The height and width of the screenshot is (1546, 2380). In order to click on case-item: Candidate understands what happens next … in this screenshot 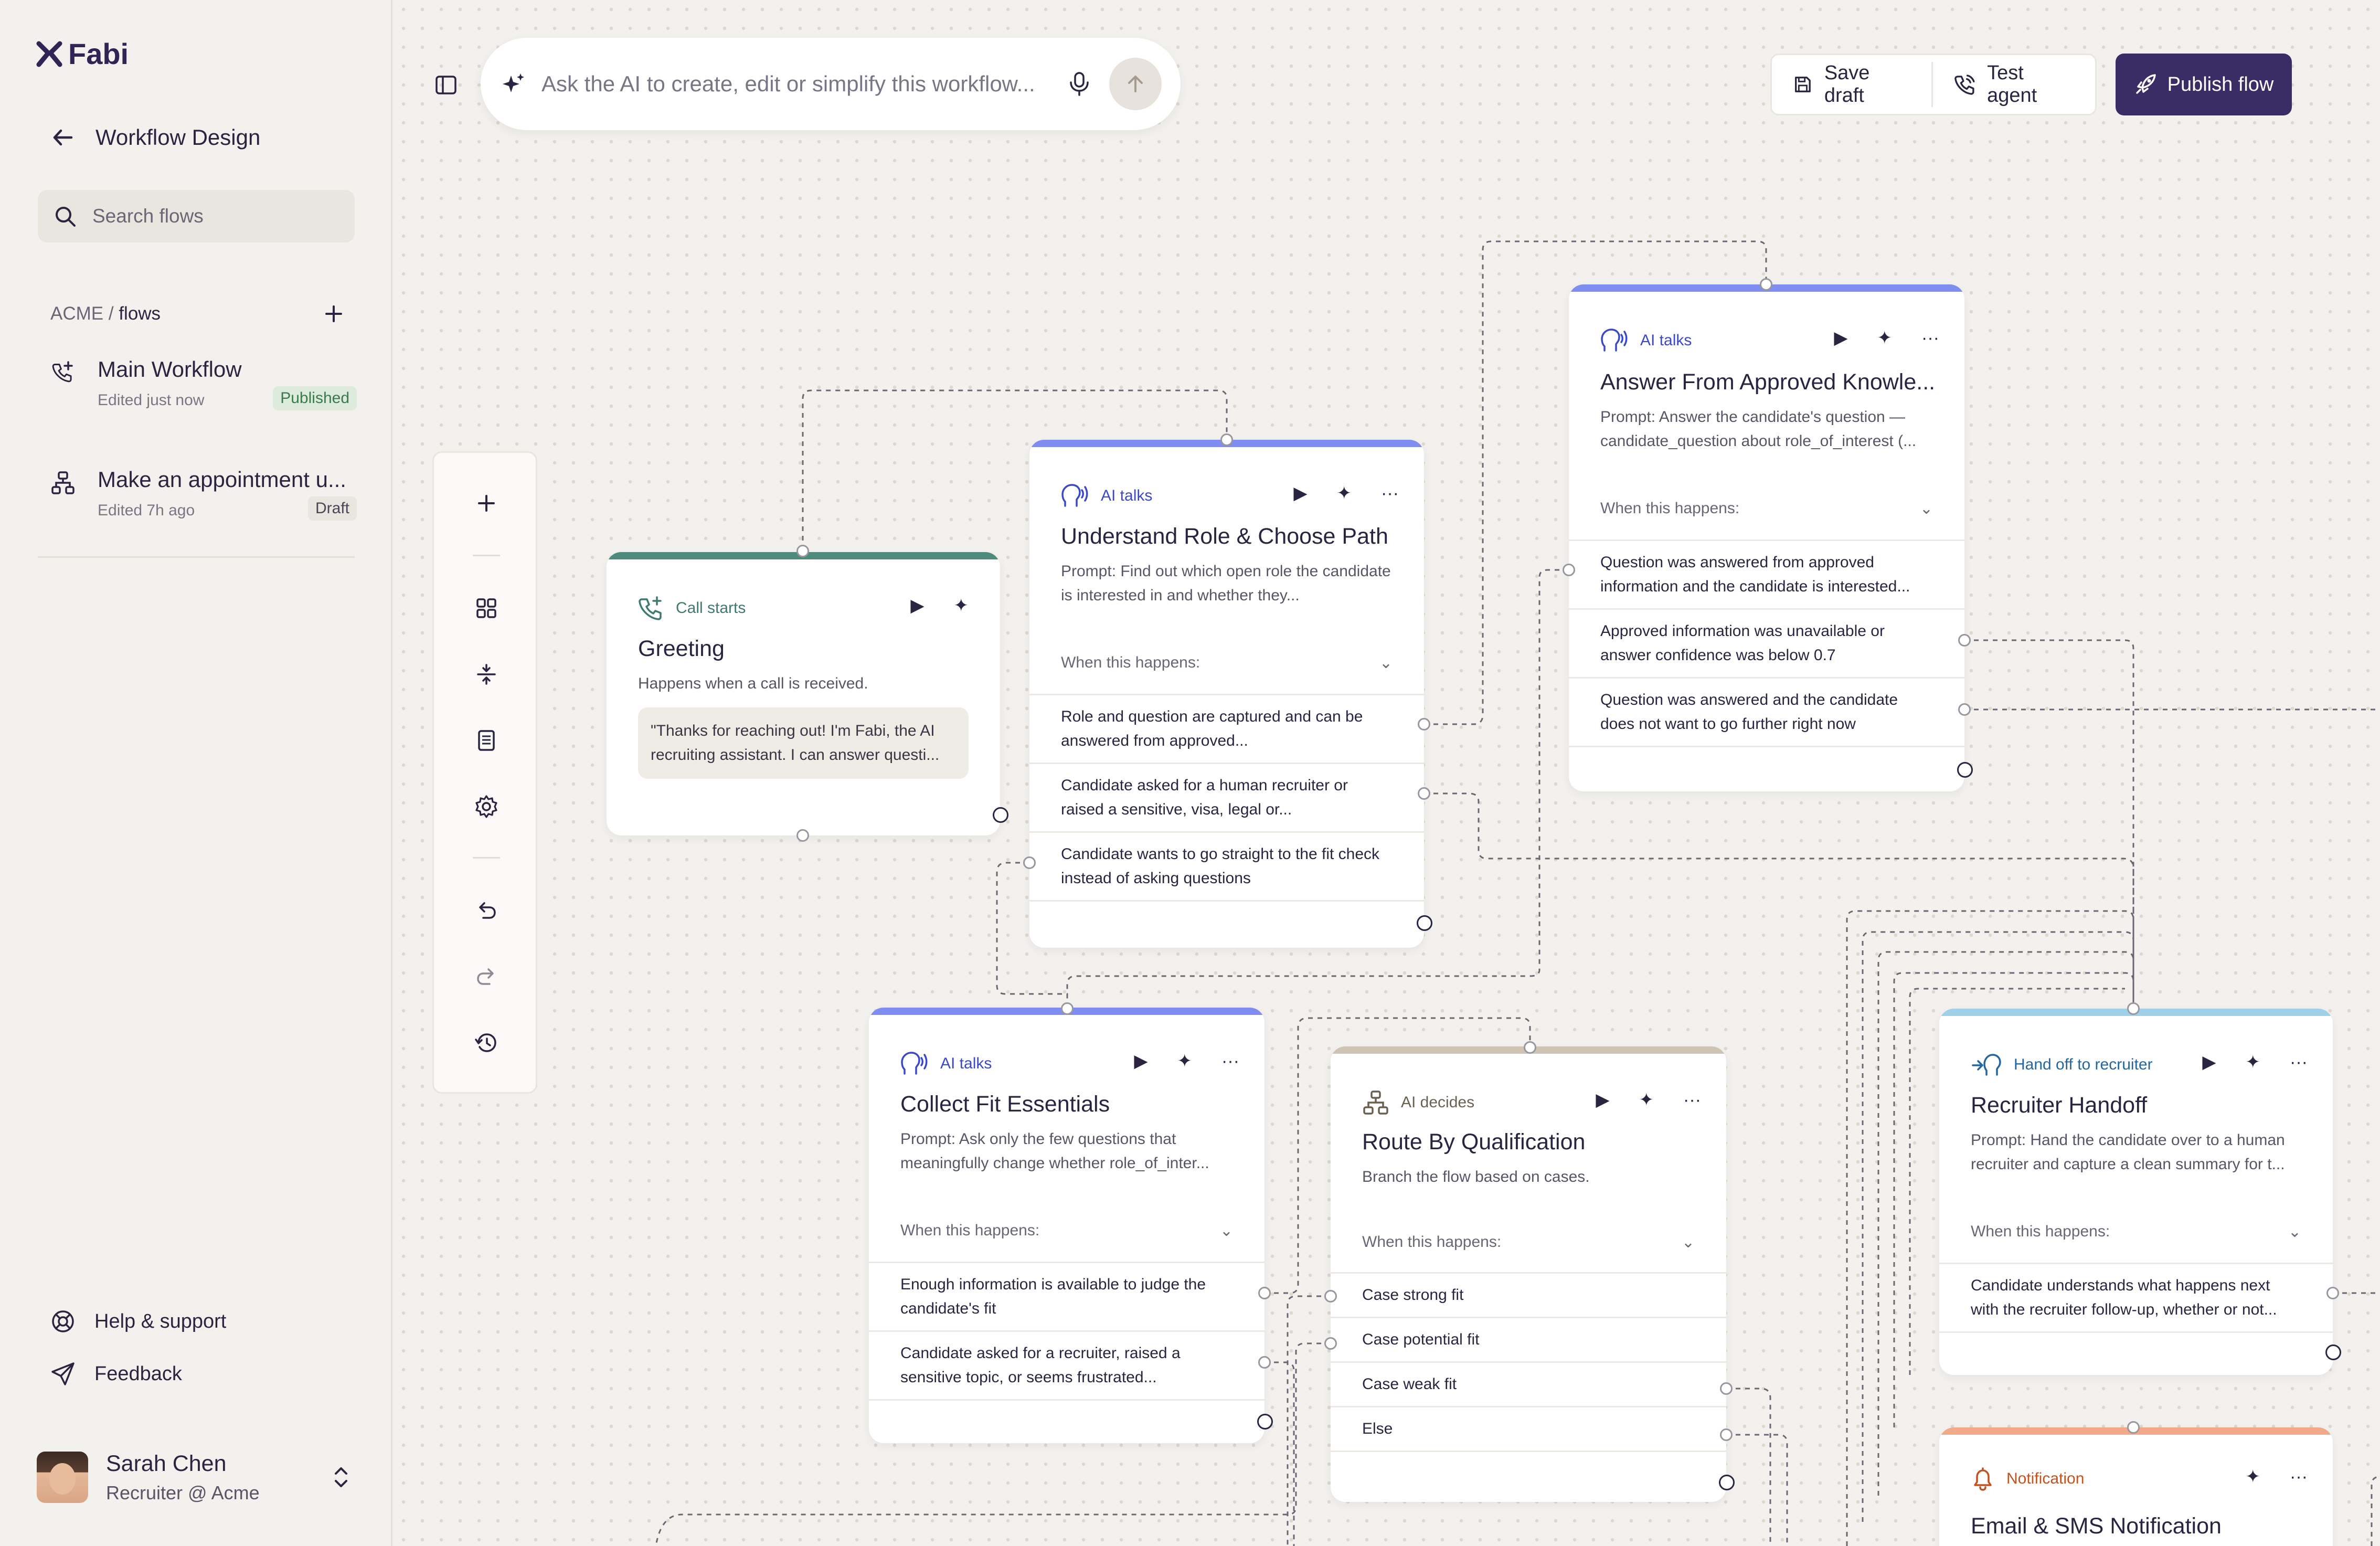, I will do `click(2136, 1298)`.